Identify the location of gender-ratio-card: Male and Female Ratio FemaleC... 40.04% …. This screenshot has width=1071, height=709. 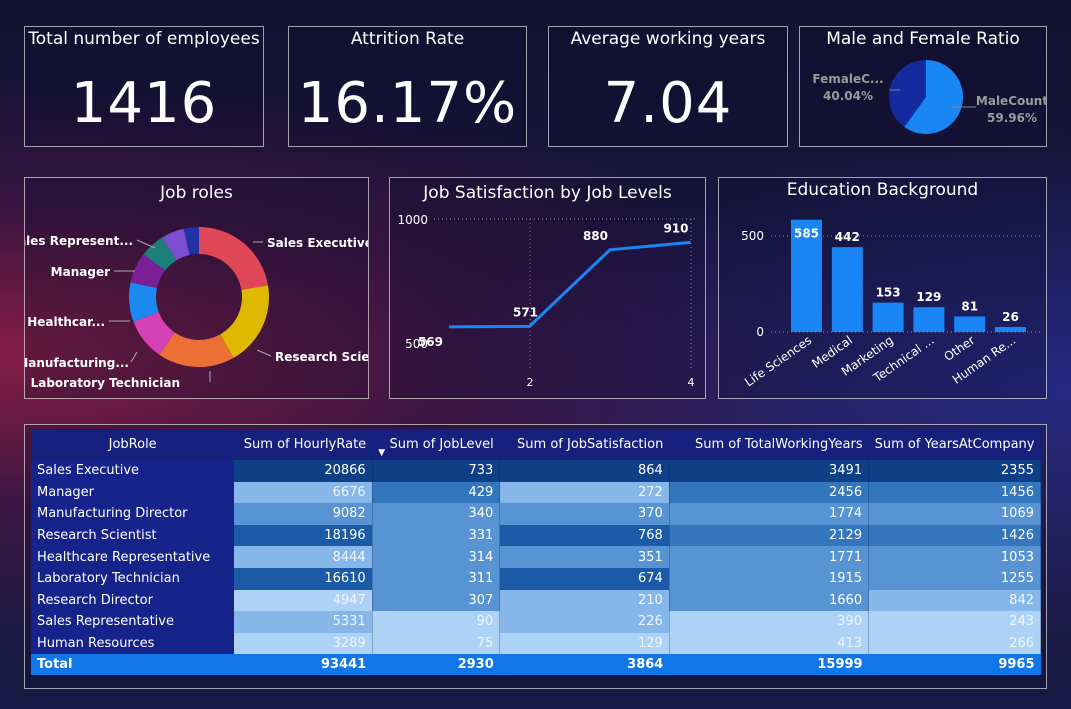
(923, 86).